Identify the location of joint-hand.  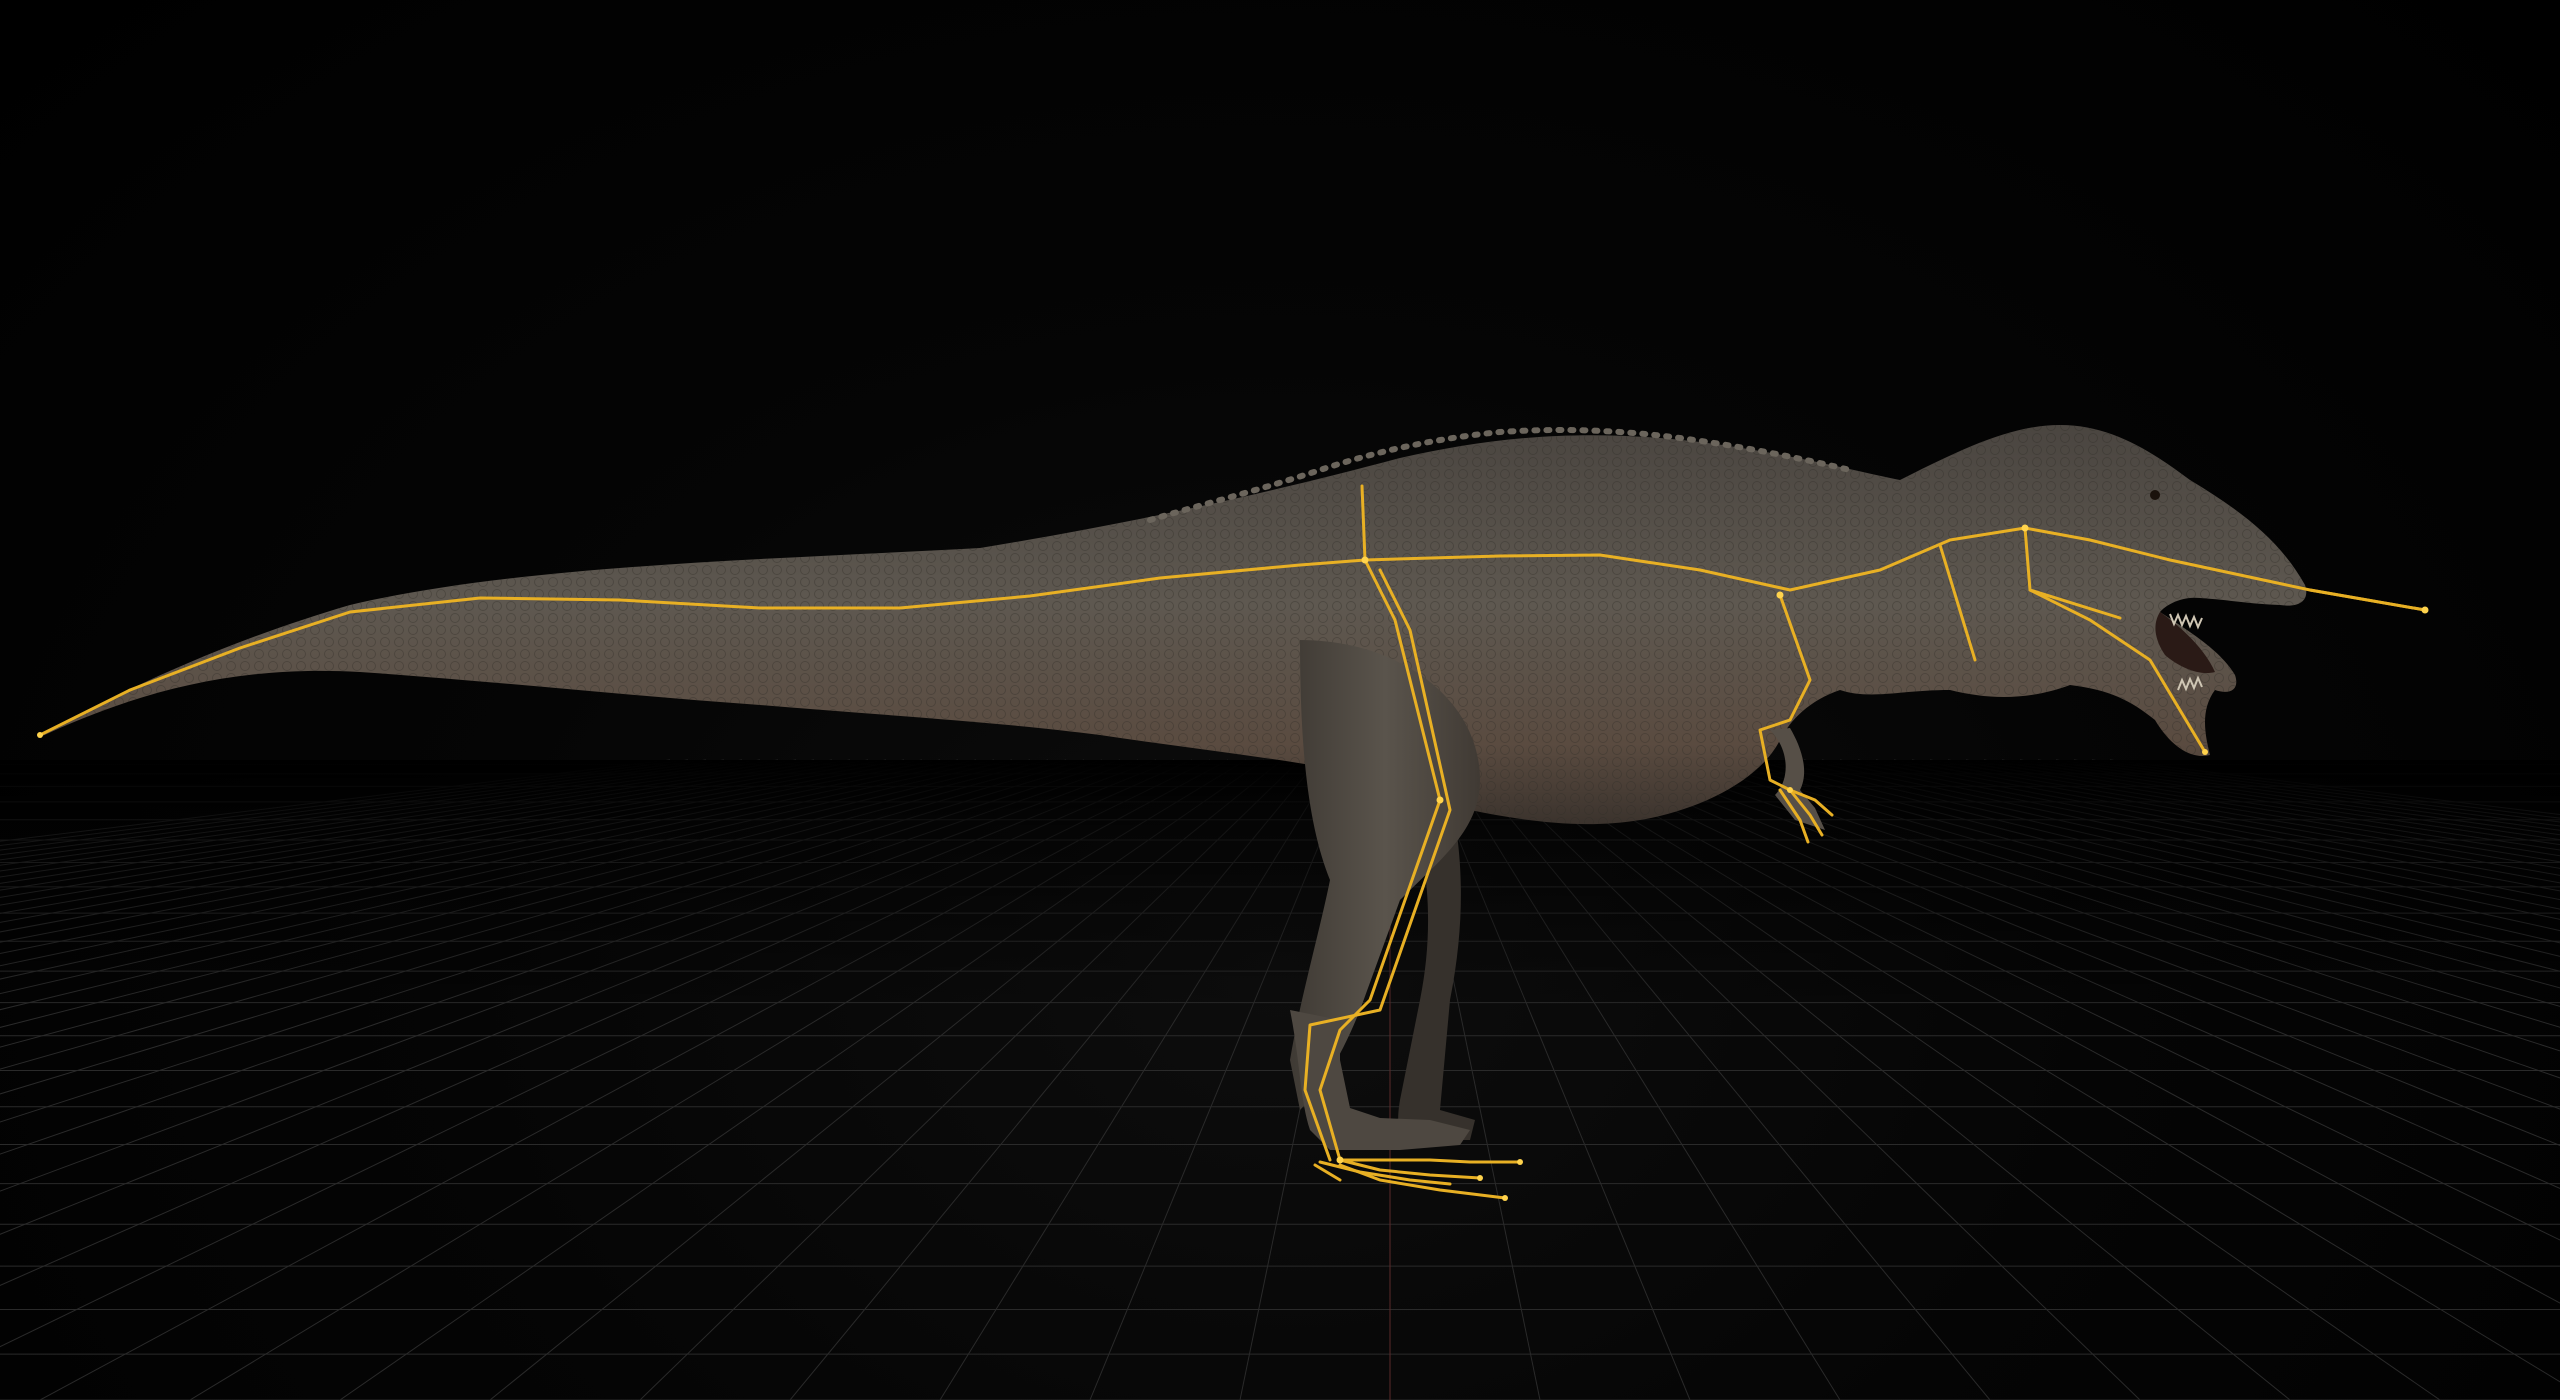
(1790, 790).